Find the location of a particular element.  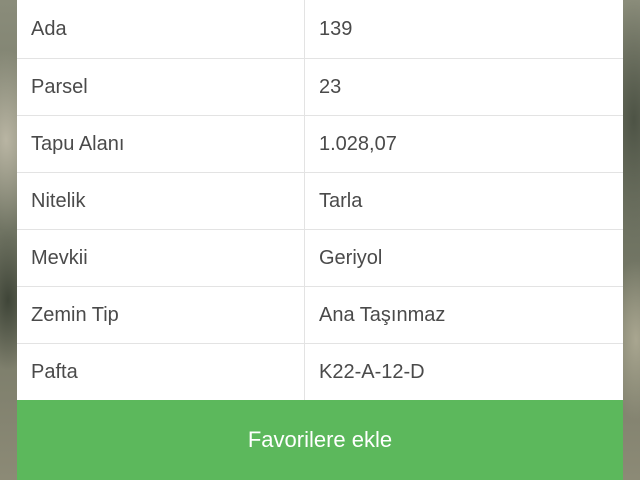

row-label: Mevkii is located at coordinates (161, 258).